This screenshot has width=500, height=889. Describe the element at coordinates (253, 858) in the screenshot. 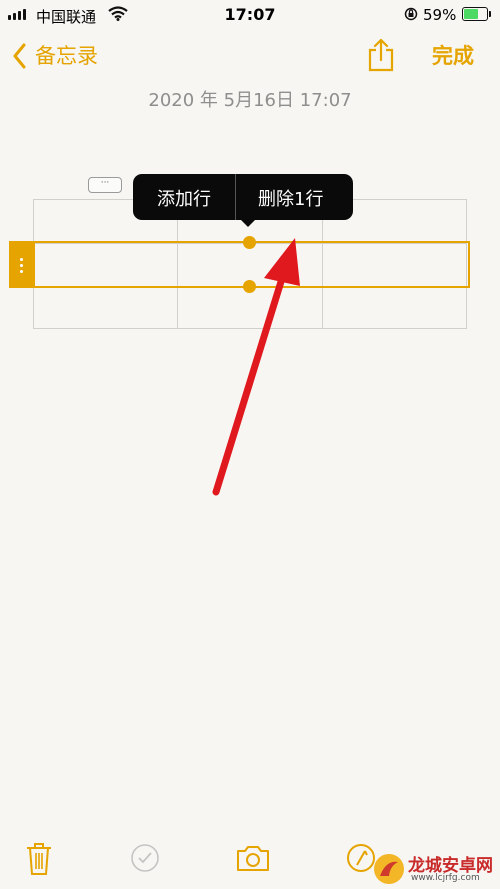

I see `camera-icon` at that location.